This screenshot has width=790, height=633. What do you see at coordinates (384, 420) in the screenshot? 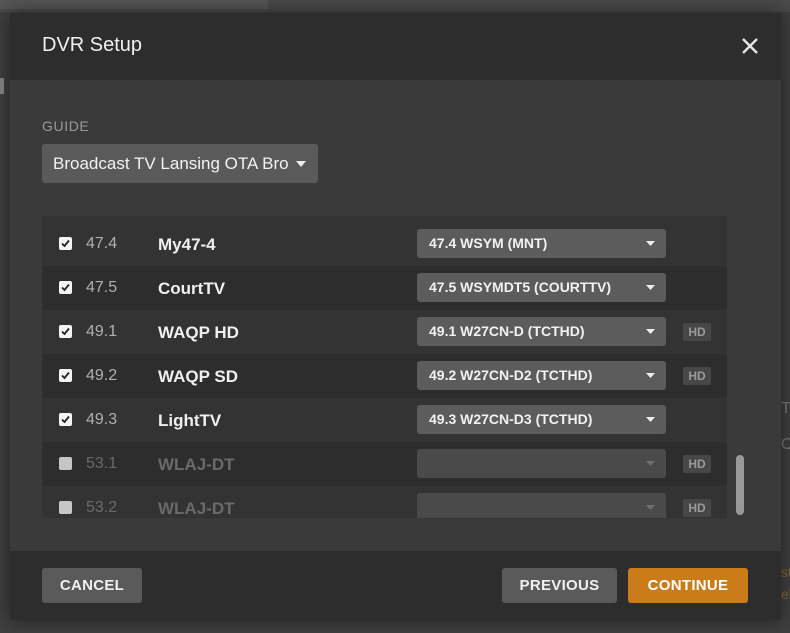
I see `channel-row: 49.3 LightTV 49.3 W27CN-D3 (TCTHD)` at bounding box center [384, 420].